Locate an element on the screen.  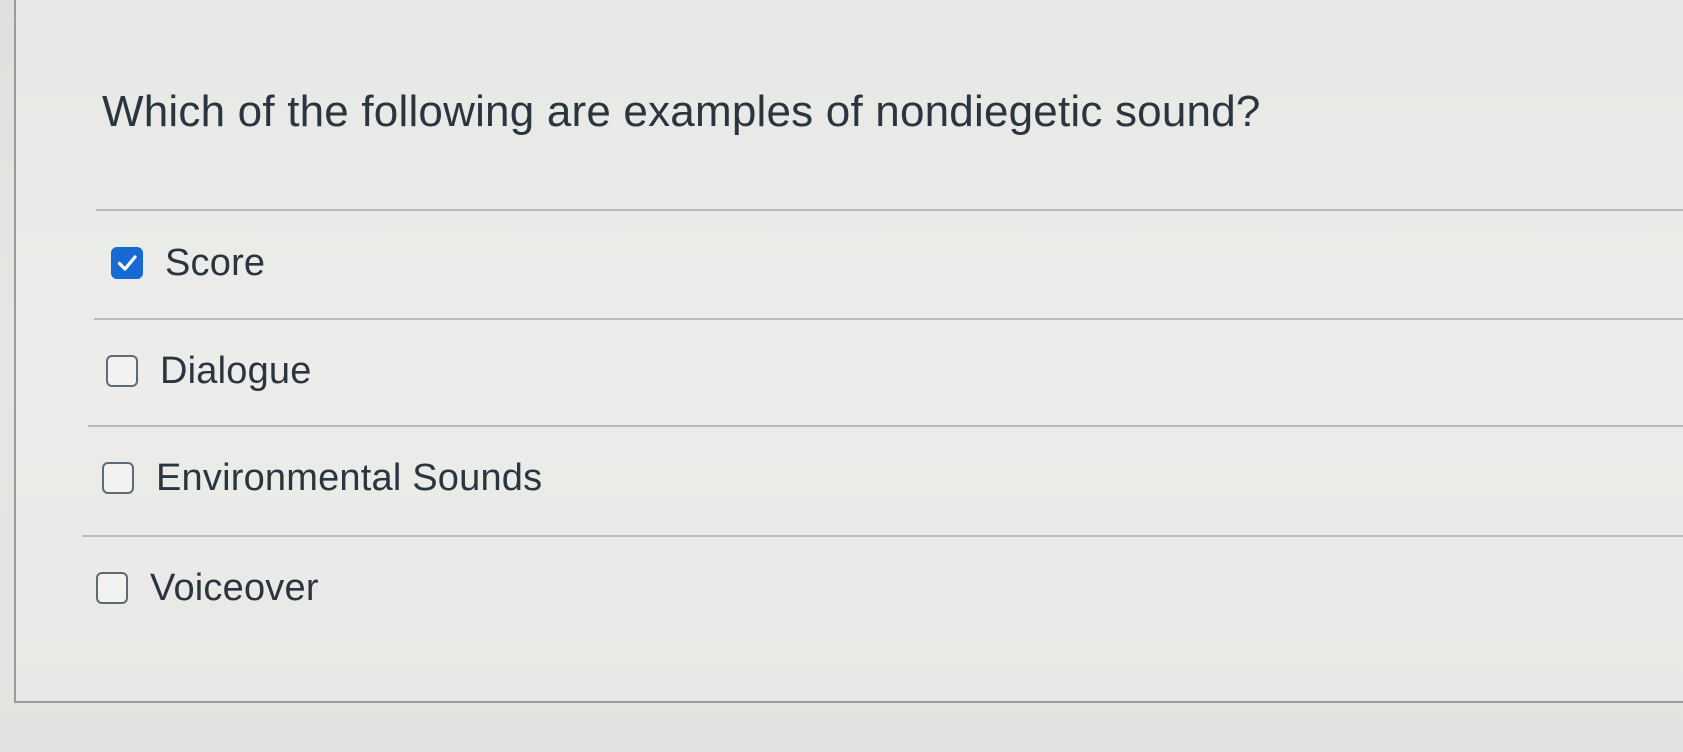
answer-checkbox-score is located at coordinates (127, 263).